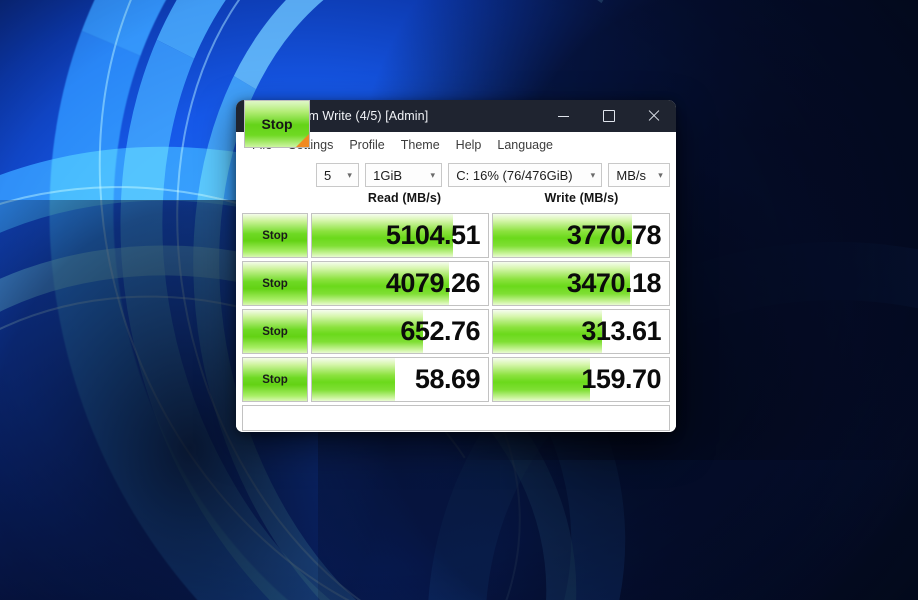  Describe the element at coordinates (353, 379) in the screenshot. I see `read-meter-fill` at that location.